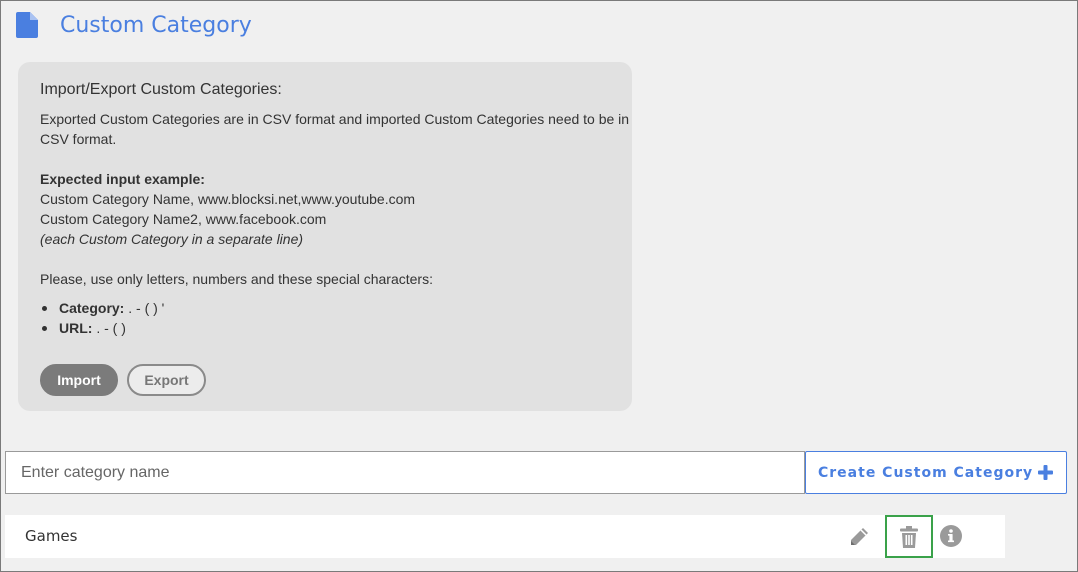 This screenshot has width=1078, height=572. I want to click on plus-icon, so click(1045, 472).